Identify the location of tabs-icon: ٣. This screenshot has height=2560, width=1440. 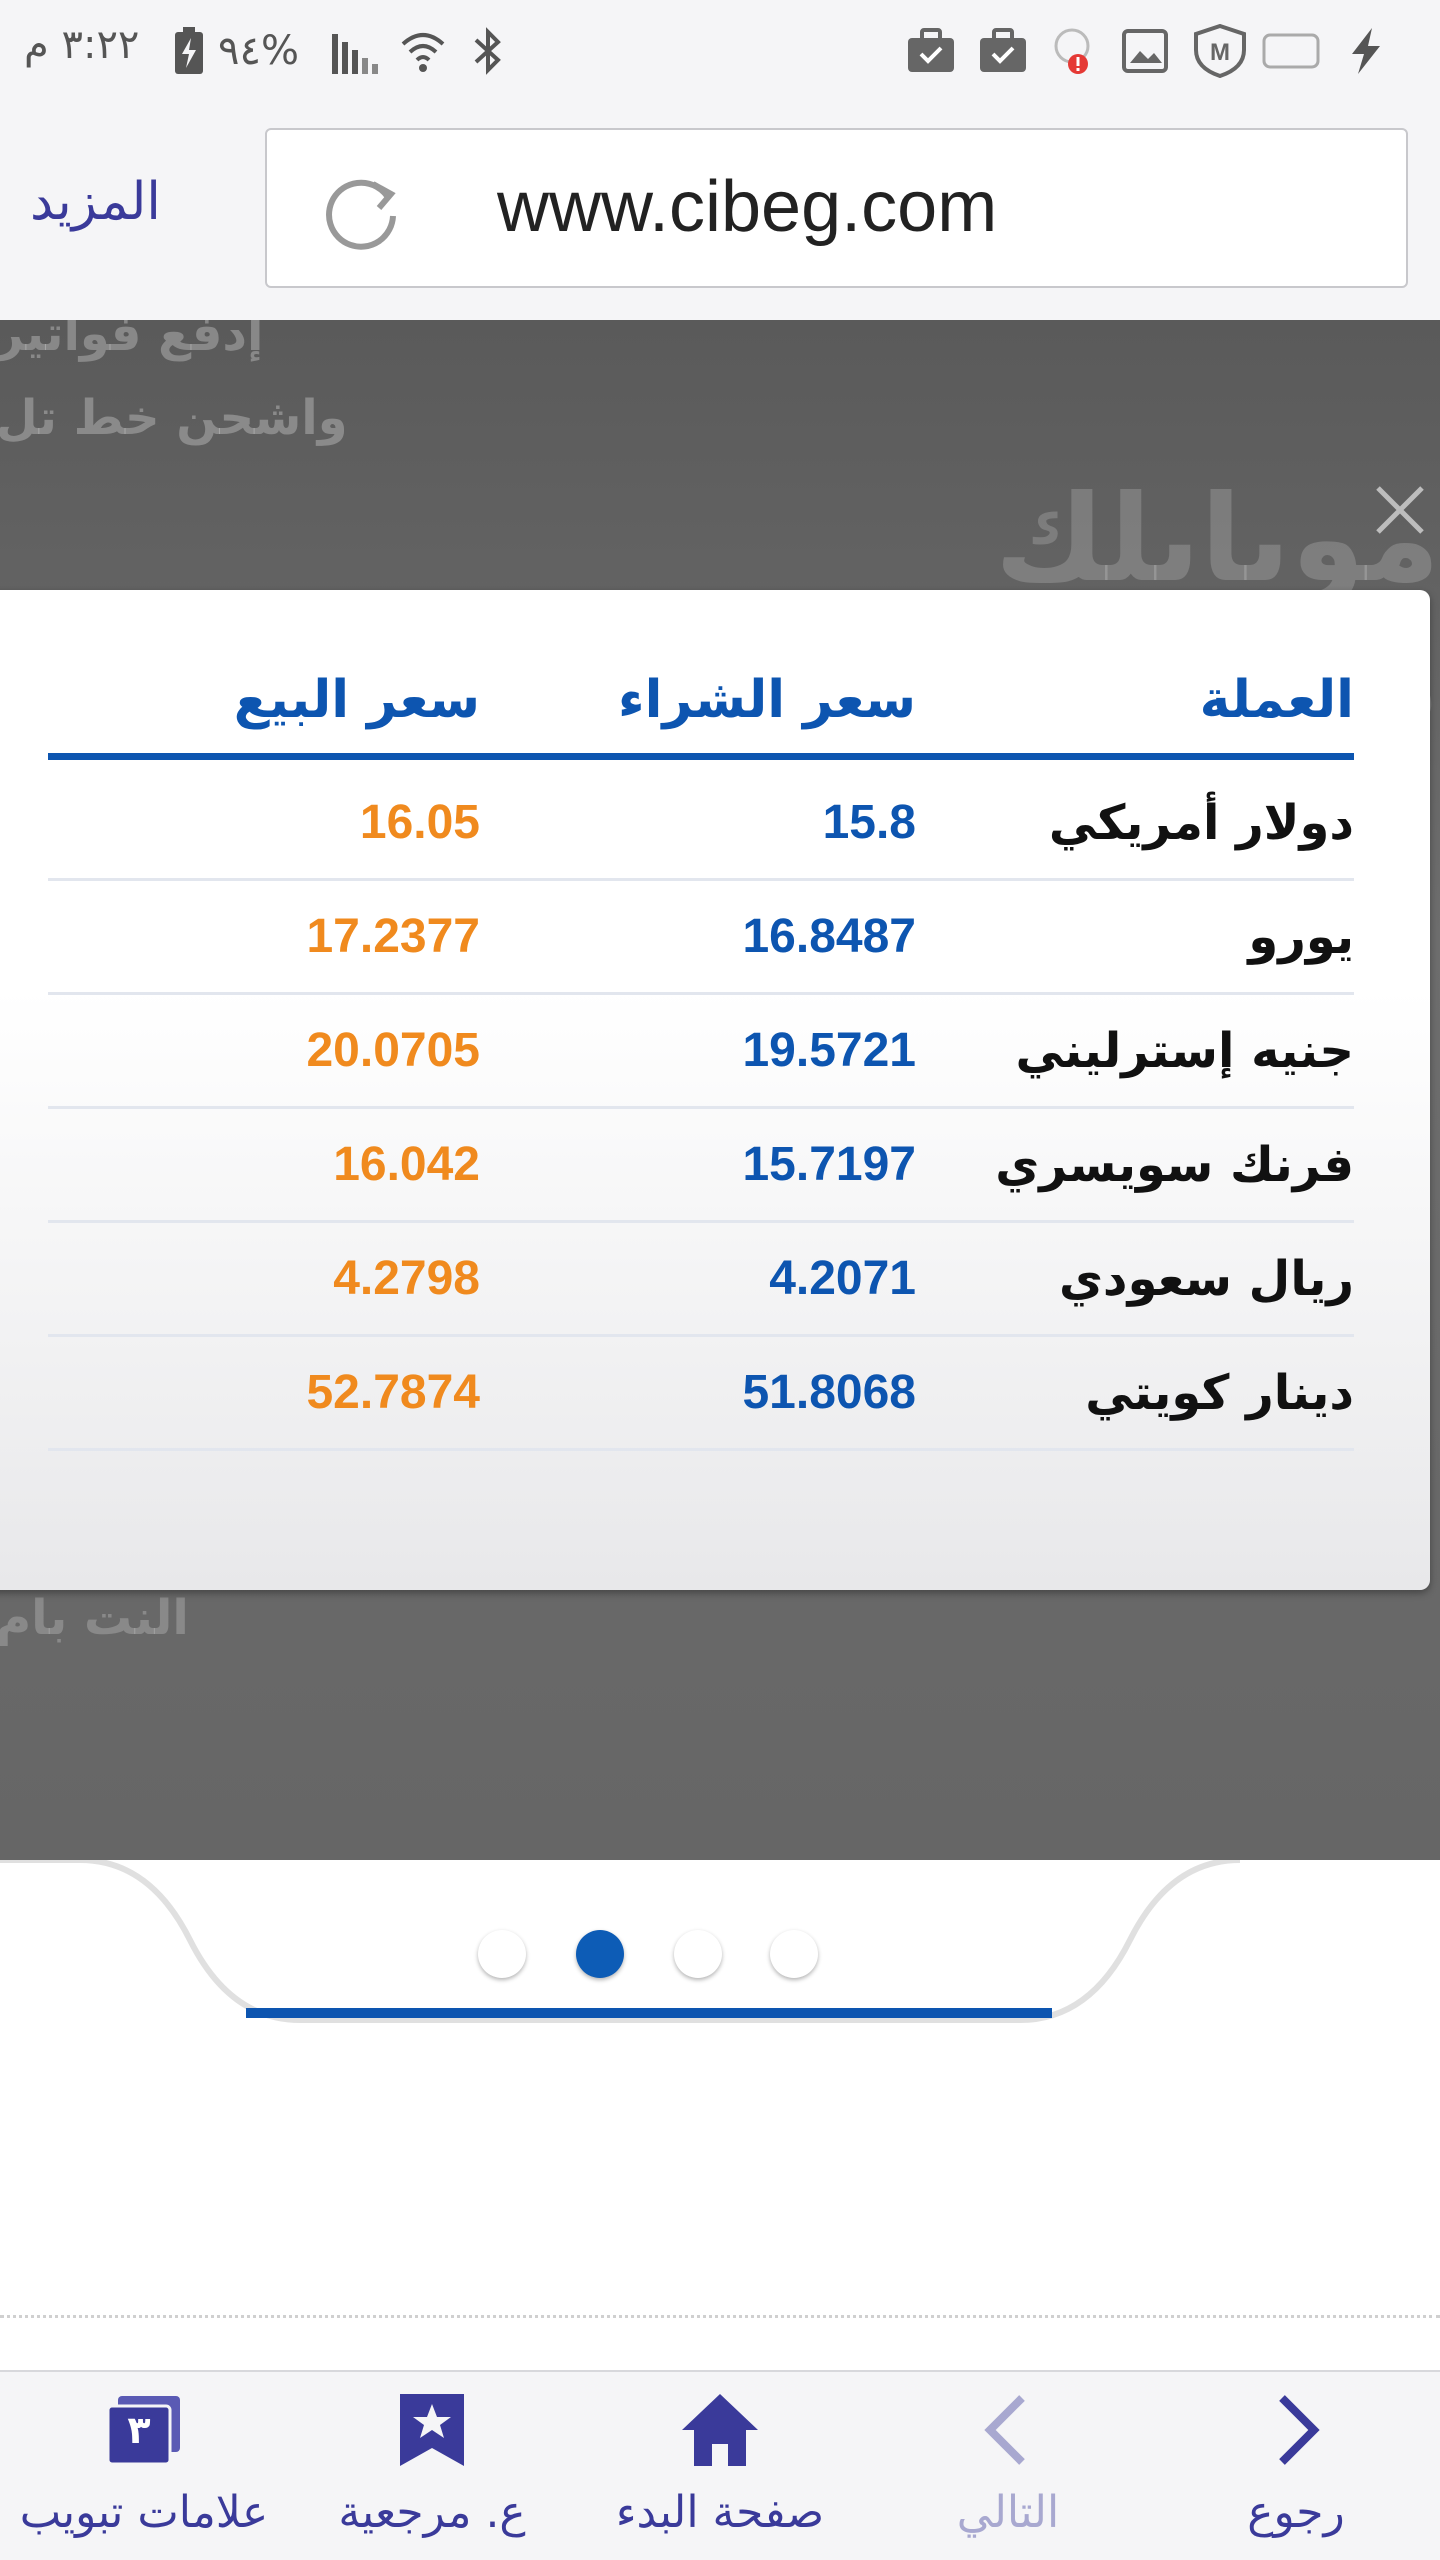
(144, 2430).